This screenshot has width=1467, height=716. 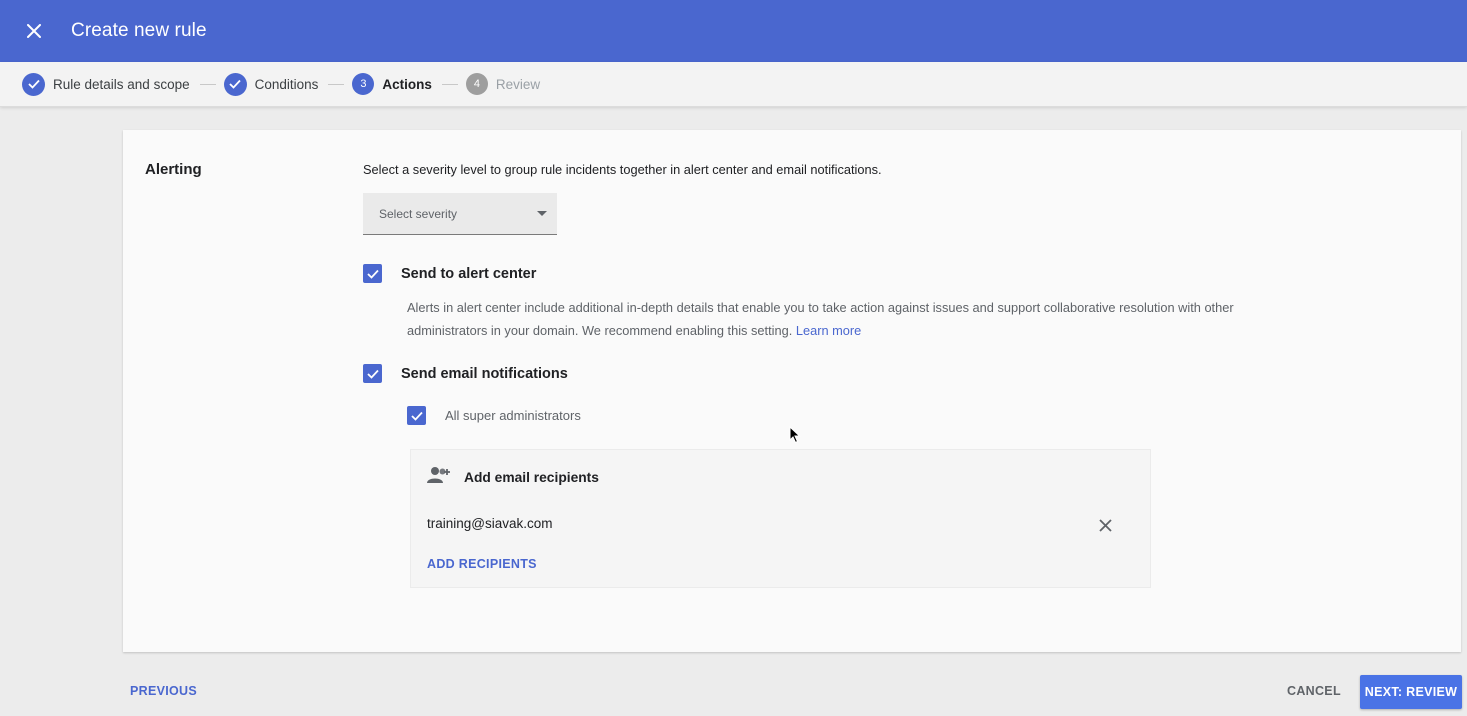 I want to click on step-label: Rule details and scope, so click(x=121, y=84).